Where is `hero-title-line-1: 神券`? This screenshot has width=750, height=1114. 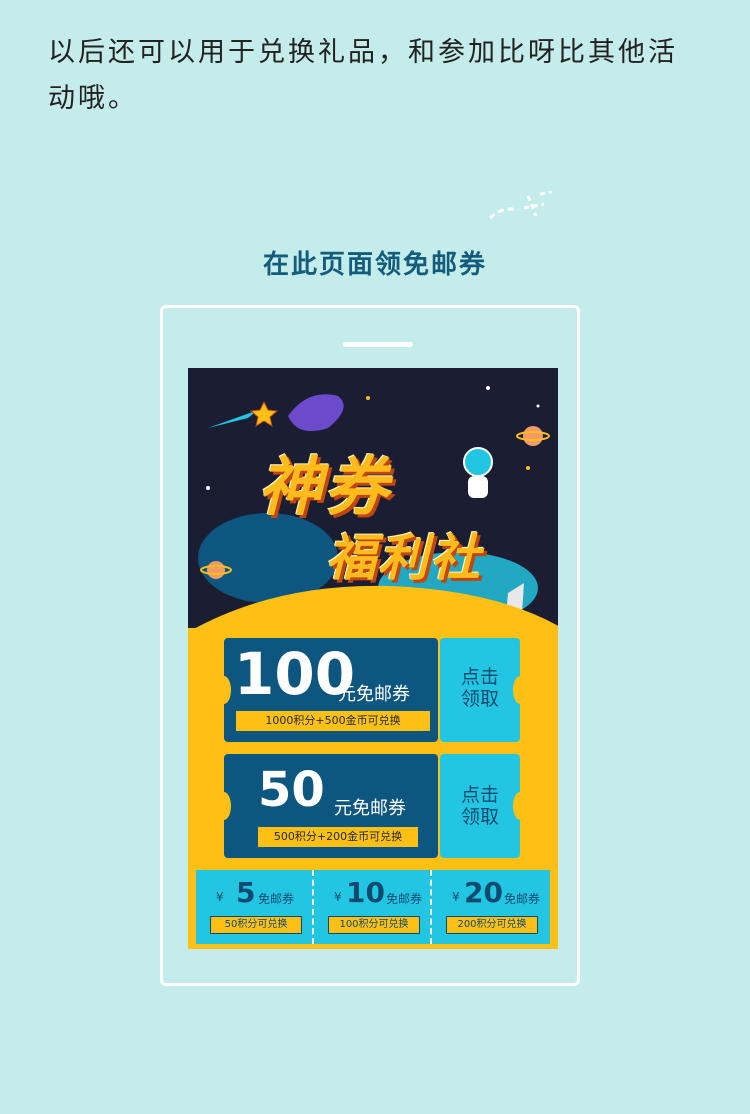
hero-title-line-1: 神券 is located at coordinates (324, 488).